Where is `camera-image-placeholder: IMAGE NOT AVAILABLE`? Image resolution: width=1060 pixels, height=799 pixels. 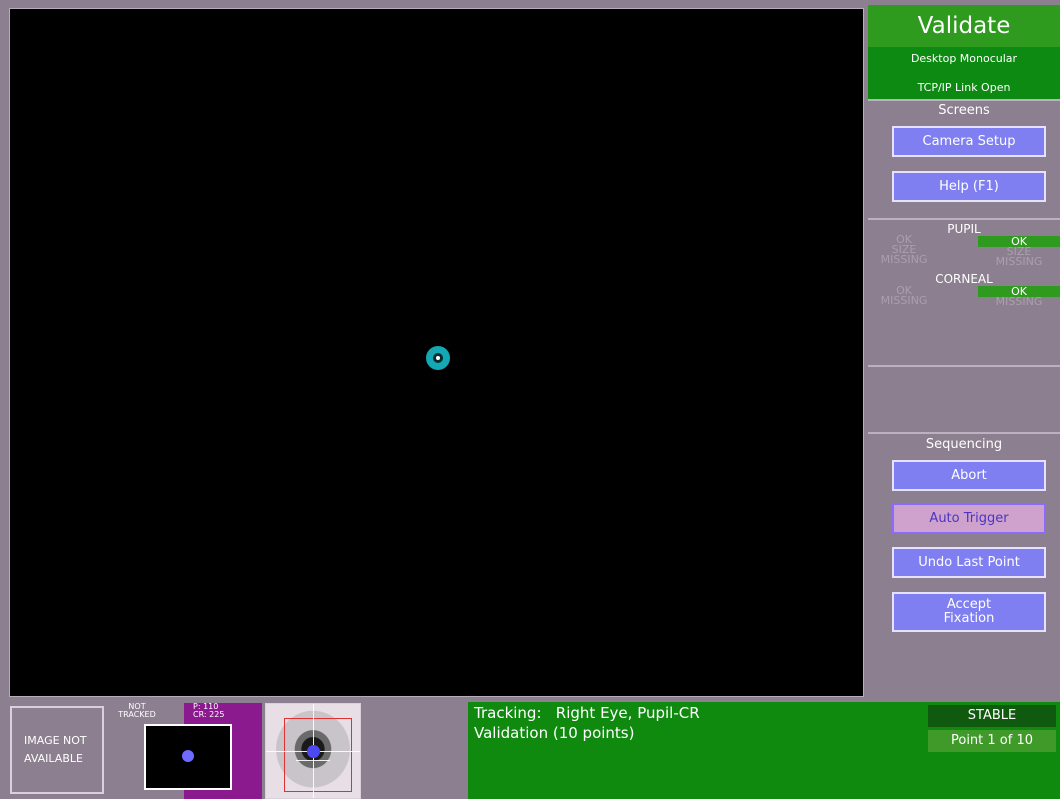 camera-image-placeholder: IMAGE NOT AVAILABLE is located at coordinates (57, 750).